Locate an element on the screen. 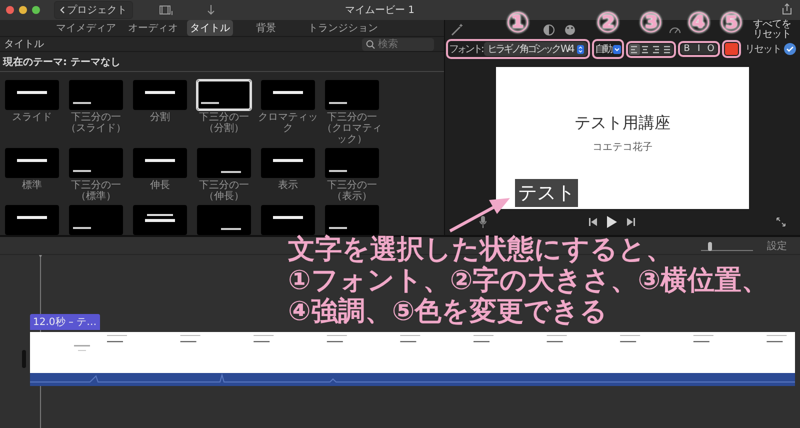 The image size is (800, 428). selected-text: テスト is located at coordinates (546, 193).